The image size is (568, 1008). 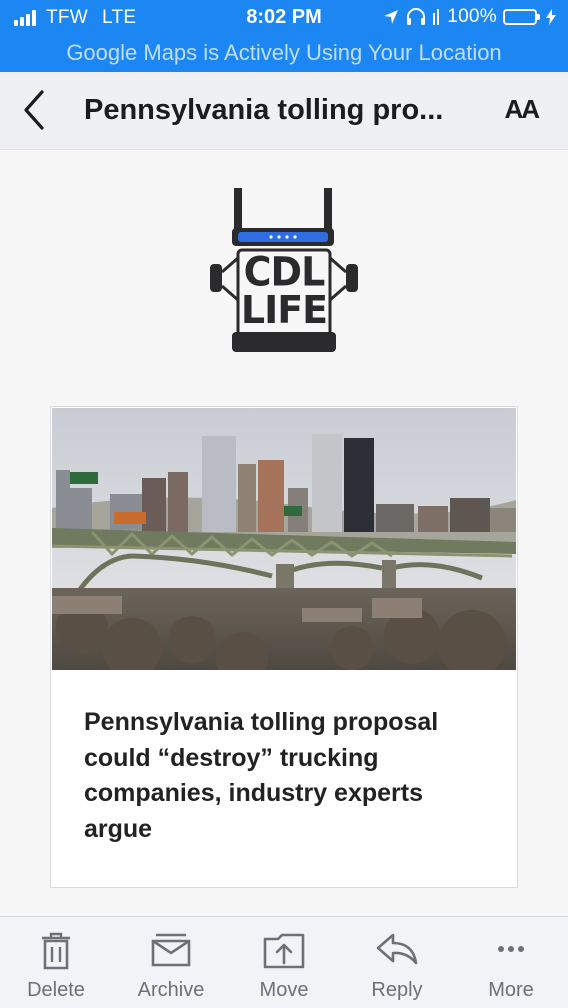 What do you see at coordinates (56, 990) in the screenshot?
I see `delete-label: Delete` at bounding box center [56, 990].